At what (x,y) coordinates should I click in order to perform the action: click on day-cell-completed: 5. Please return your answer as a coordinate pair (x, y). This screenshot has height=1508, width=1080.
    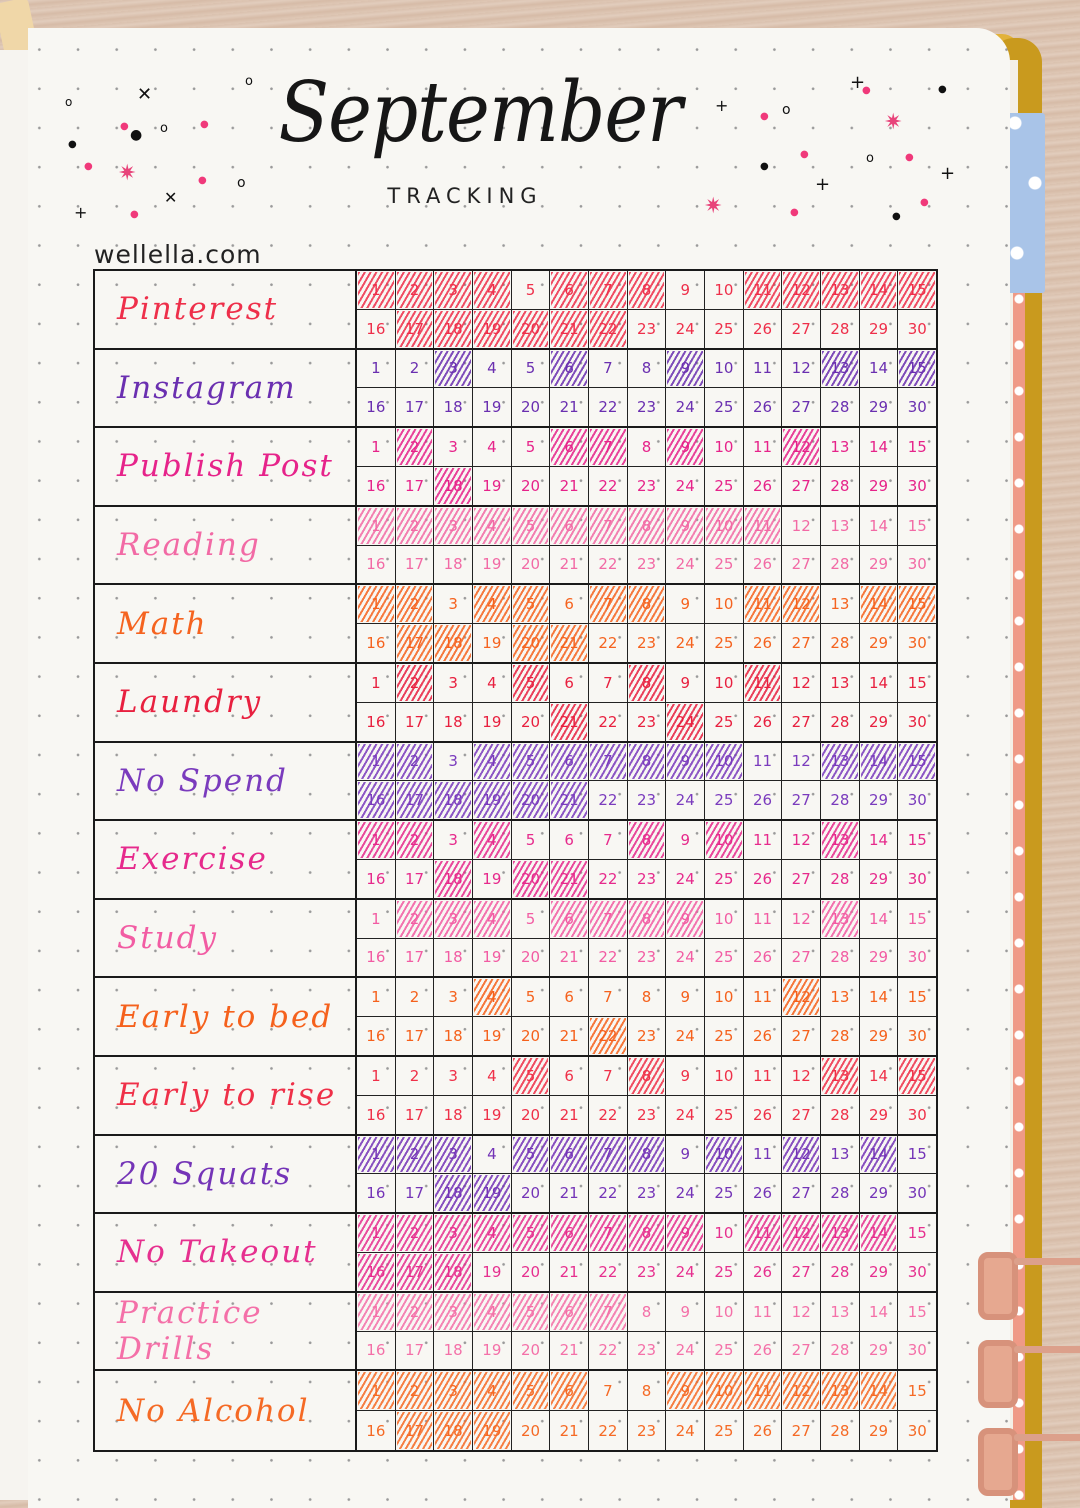
    Looking at the image, I should click on (531, 1391).